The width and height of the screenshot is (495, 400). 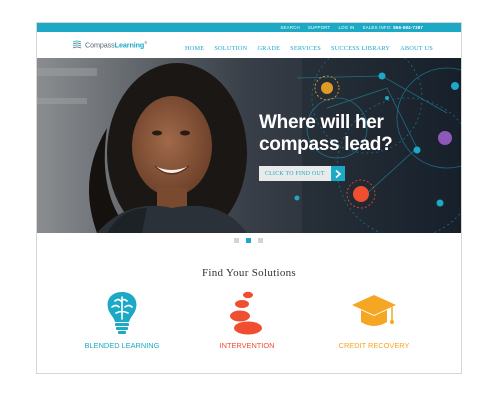 I want to click on nav-item-services: SERVICES, so click(x=305, y=48).